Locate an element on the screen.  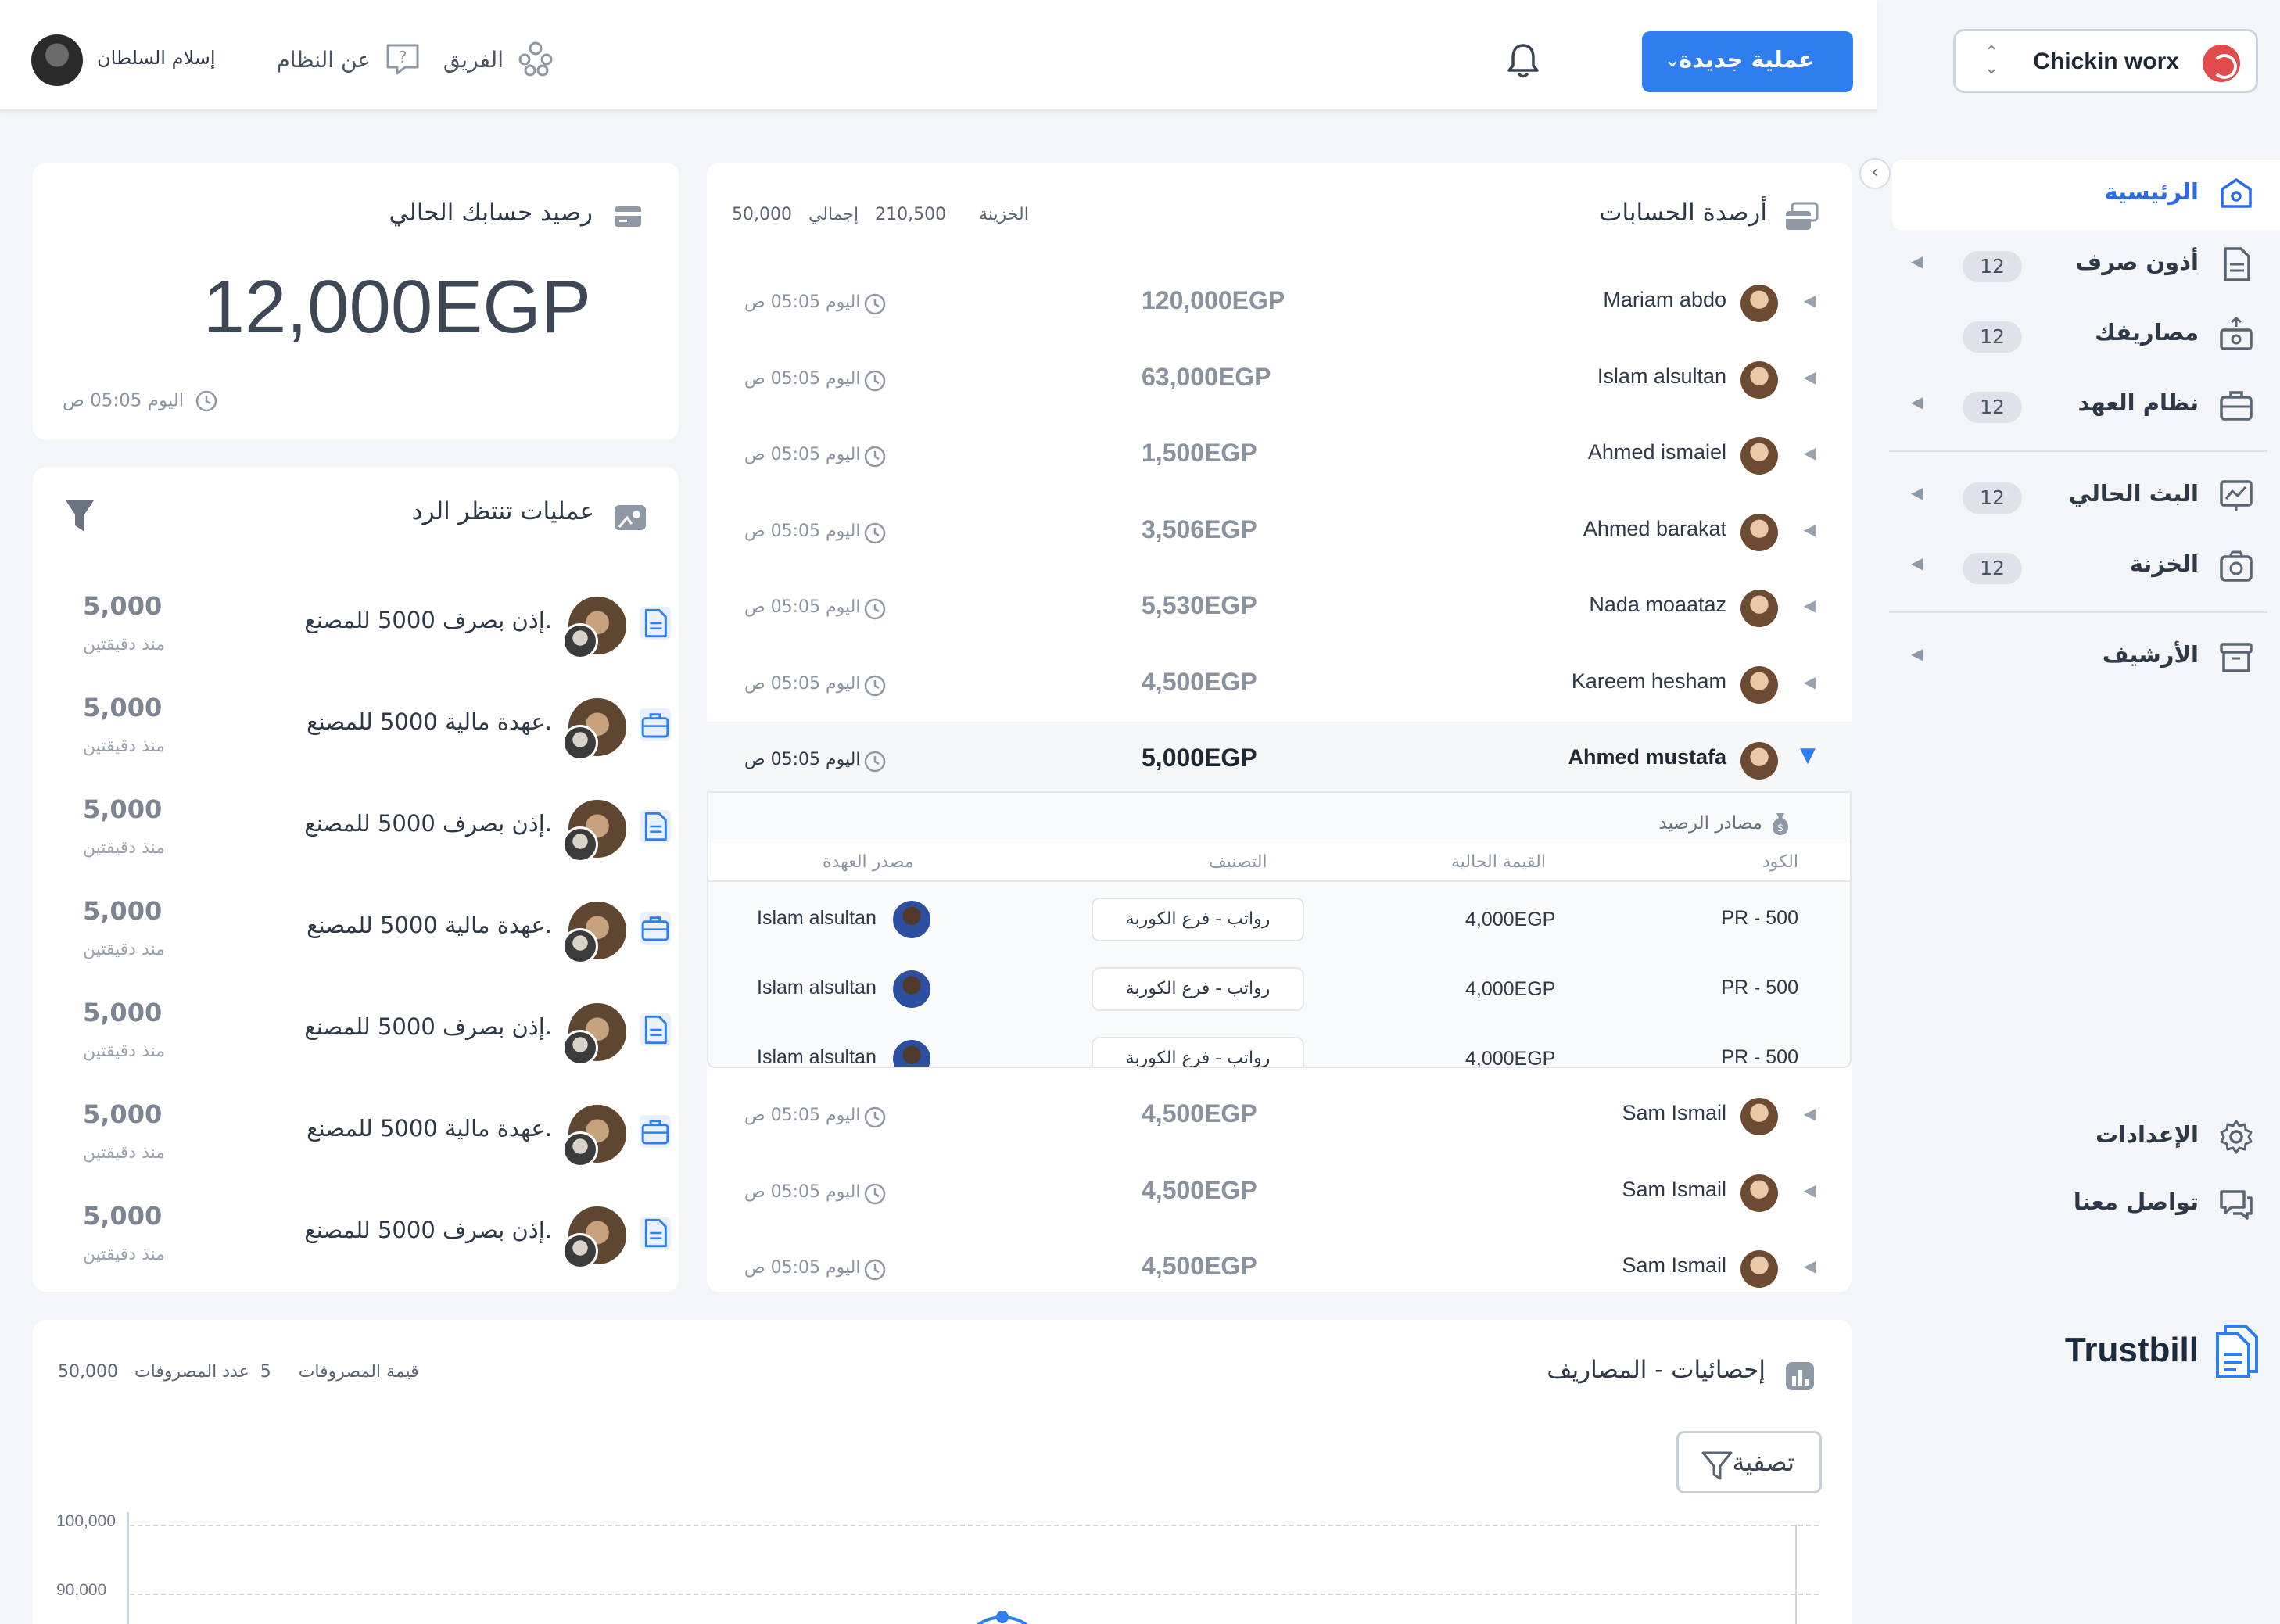
money-out-icon is located at coordinates (2236, 333).